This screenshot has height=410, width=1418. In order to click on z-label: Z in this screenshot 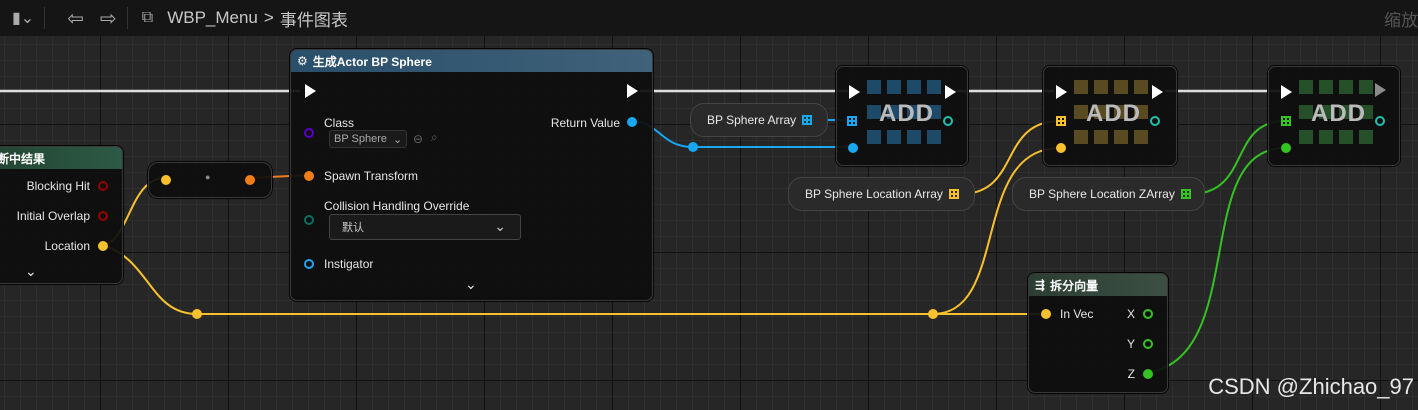, I will do `click(1131, 374)`.